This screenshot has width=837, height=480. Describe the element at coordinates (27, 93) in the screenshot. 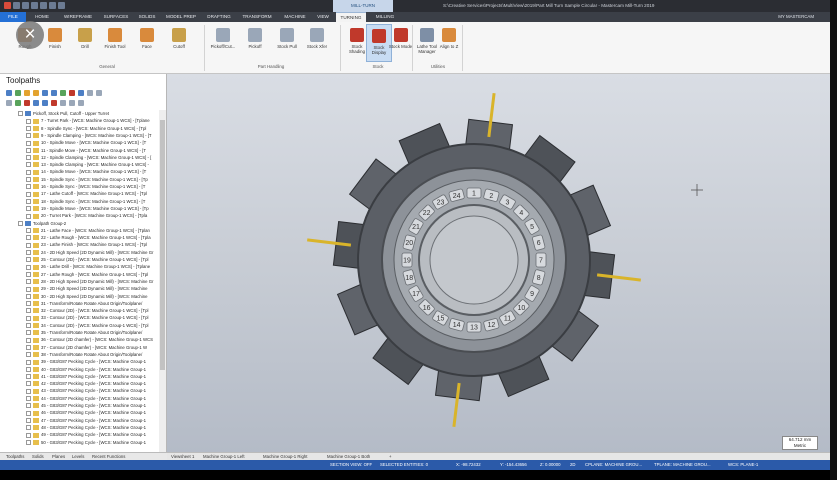

I see `regenerate-selected-icon` at that location.